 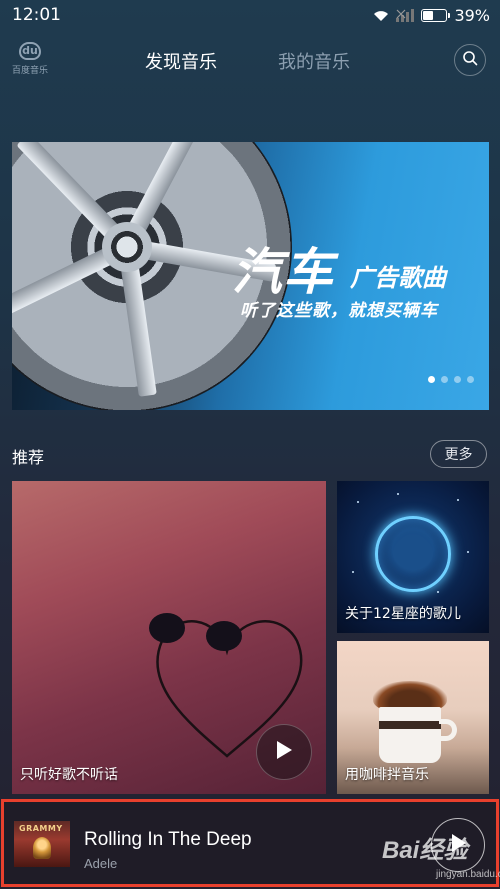 I want to click on search-button, so click(x=470, y=60).